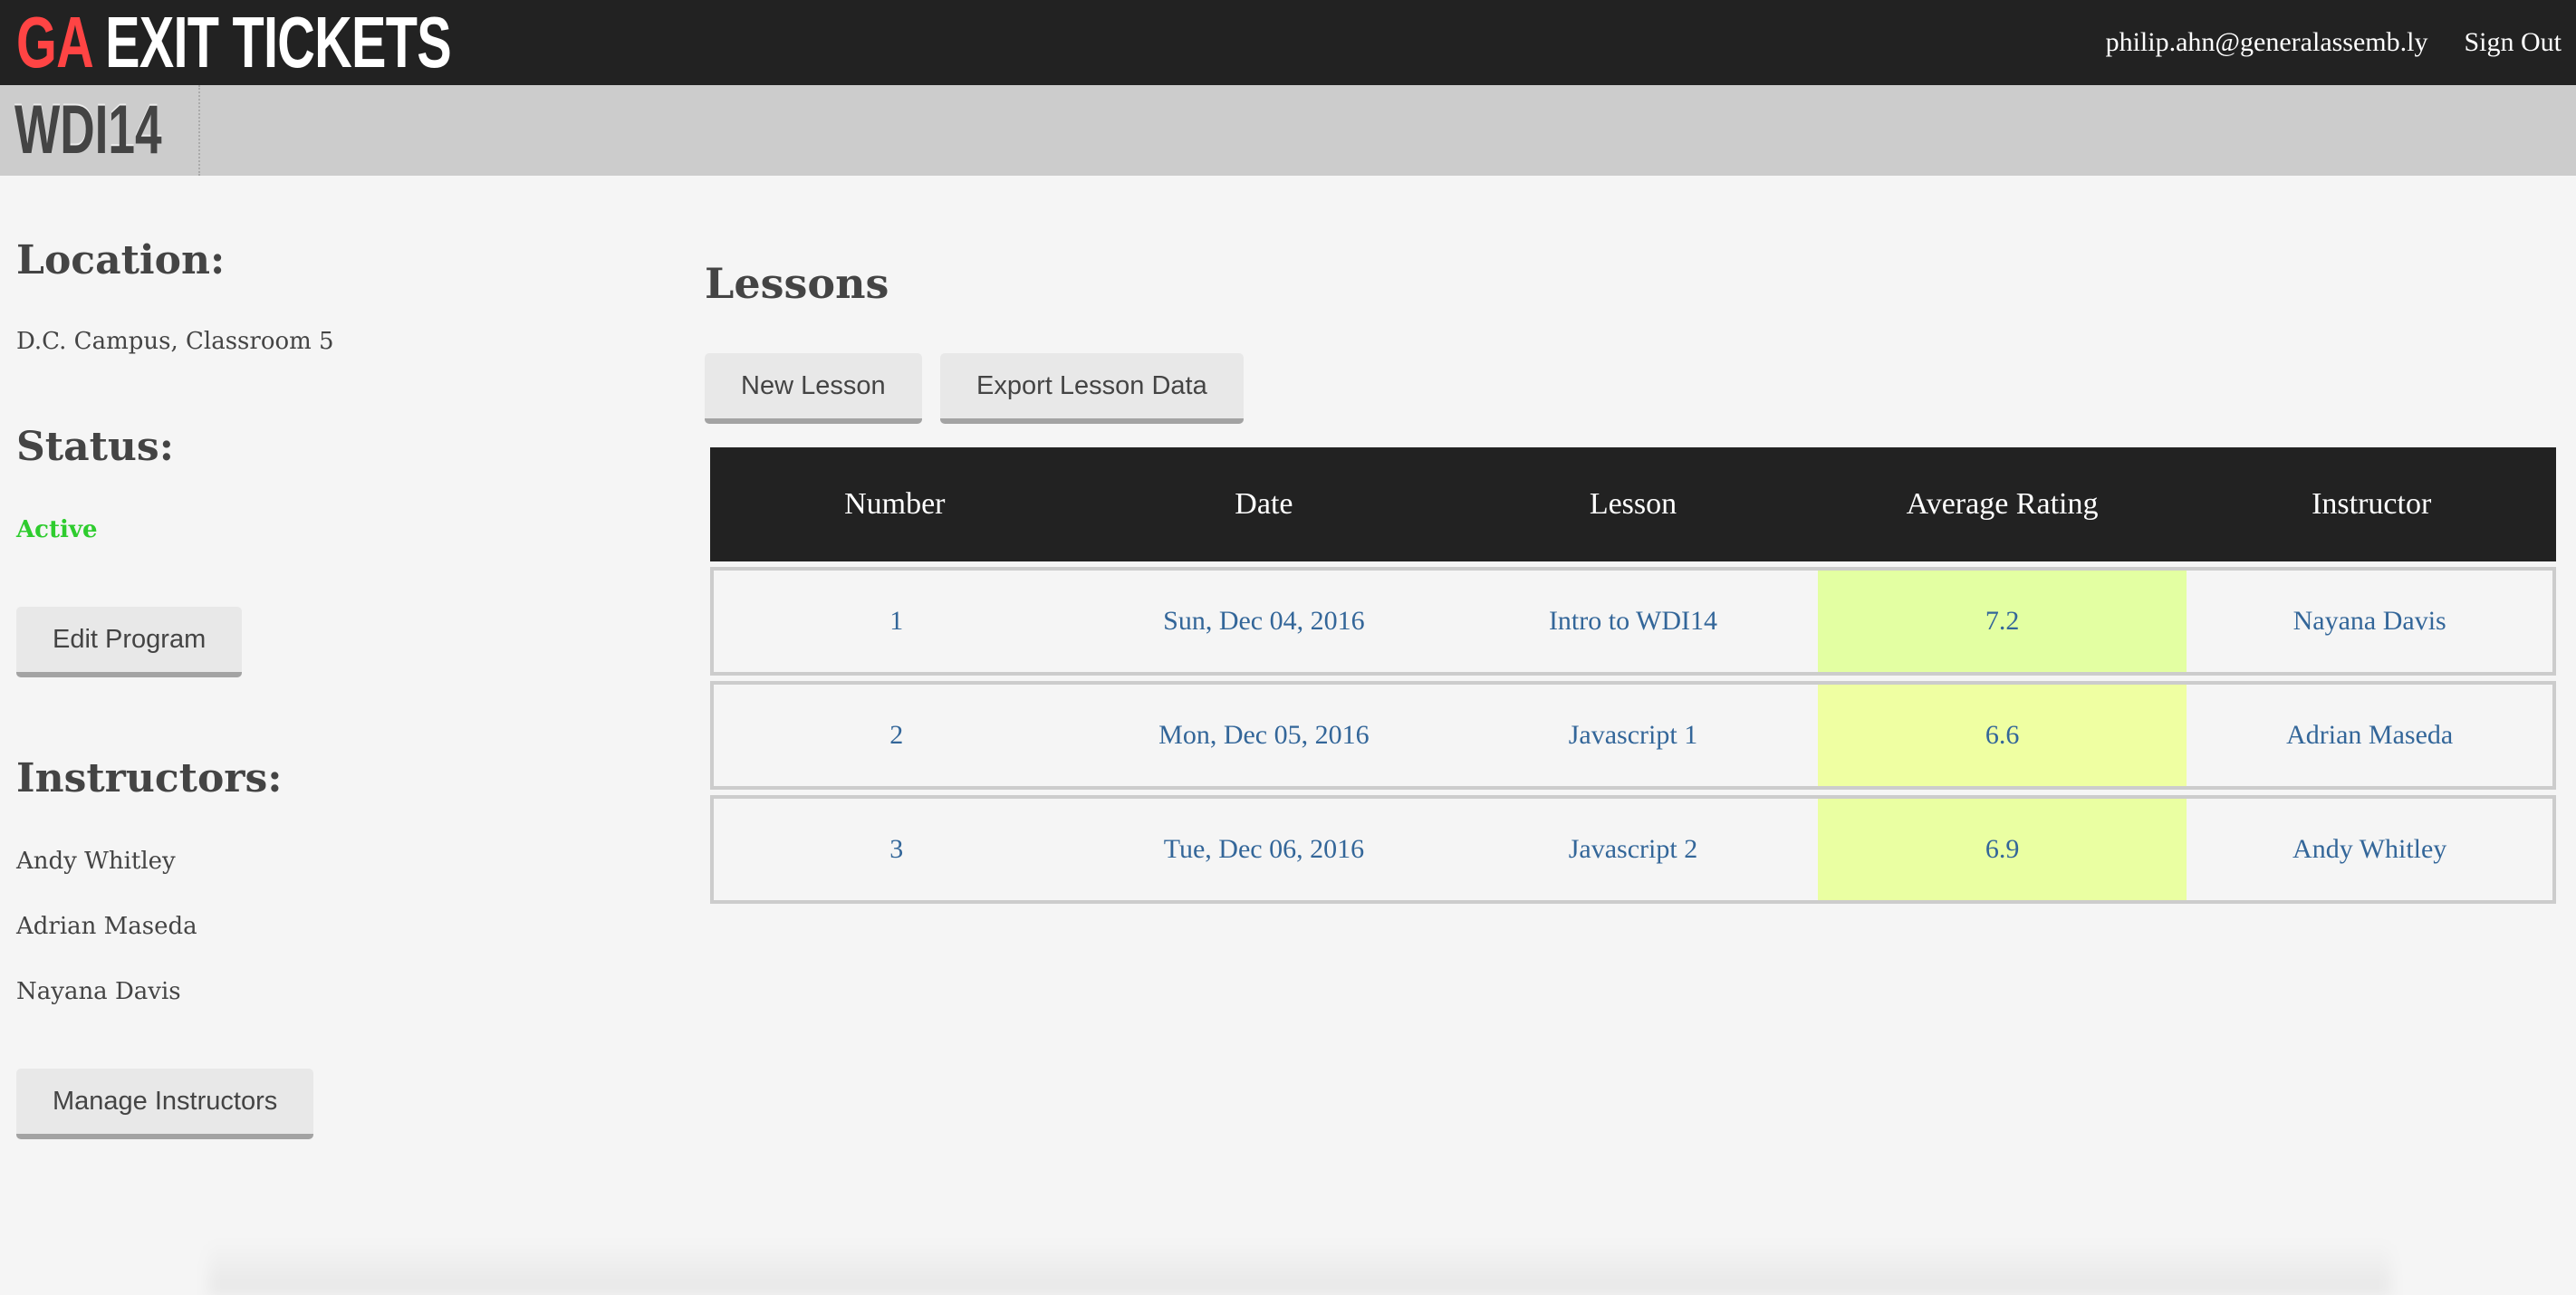 The image size is (2576, 1295). What do you see at coordinates (98, 991) in the screenshot?
I see `instructor-list-item: Nayana Davis` at bounding box center [98, 991].